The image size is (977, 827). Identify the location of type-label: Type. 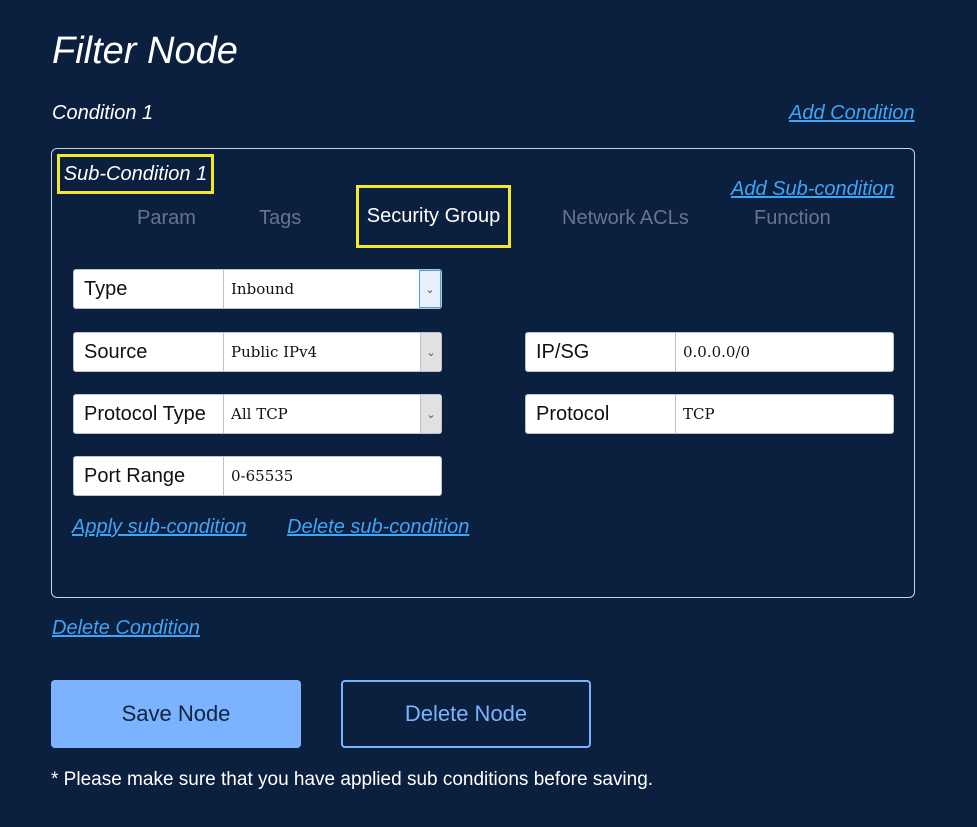
(149, 289).